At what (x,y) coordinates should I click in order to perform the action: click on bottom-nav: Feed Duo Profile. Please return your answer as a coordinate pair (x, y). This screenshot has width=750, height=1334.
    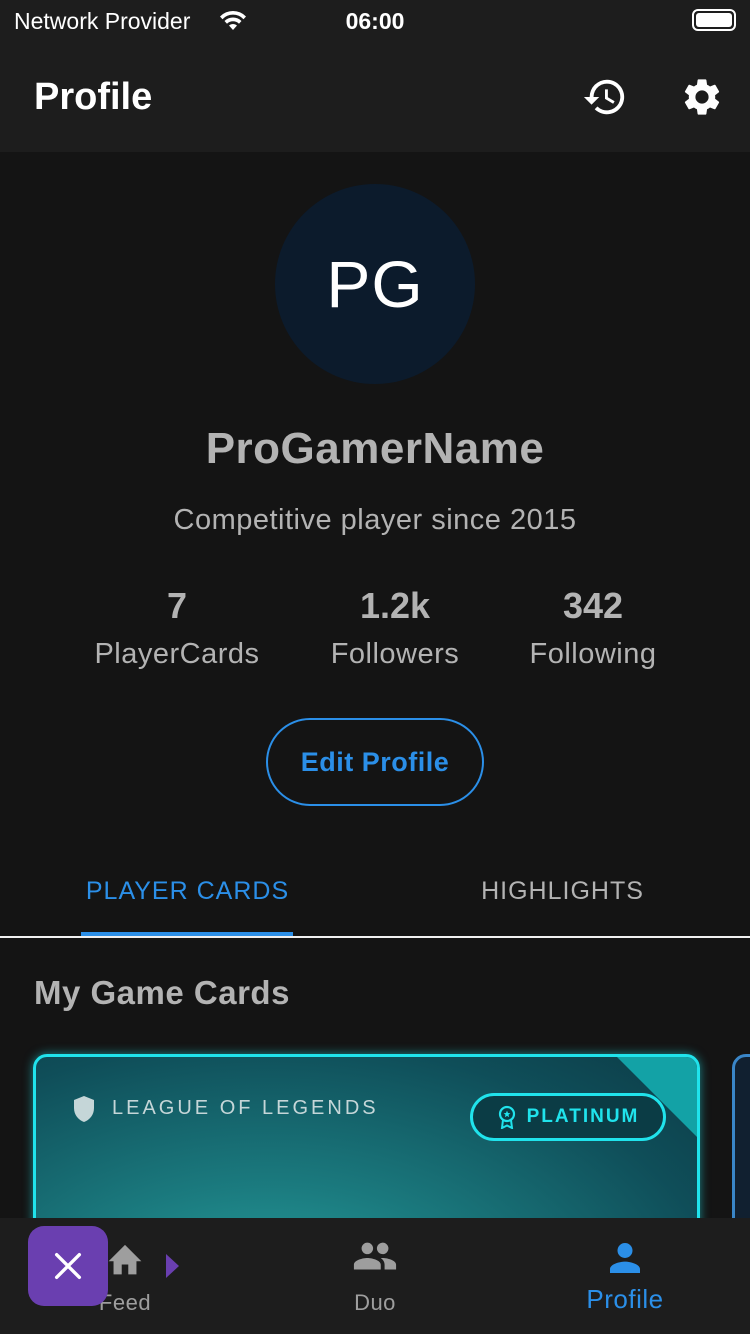
    Looking at the image, I should click on (375, 1276).